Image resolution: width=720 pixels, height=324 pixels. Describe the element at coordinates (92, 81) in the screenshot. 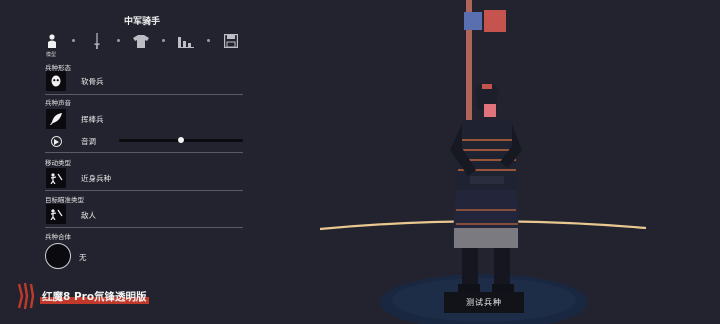

I see `form-value: 软骨兵` at that location.